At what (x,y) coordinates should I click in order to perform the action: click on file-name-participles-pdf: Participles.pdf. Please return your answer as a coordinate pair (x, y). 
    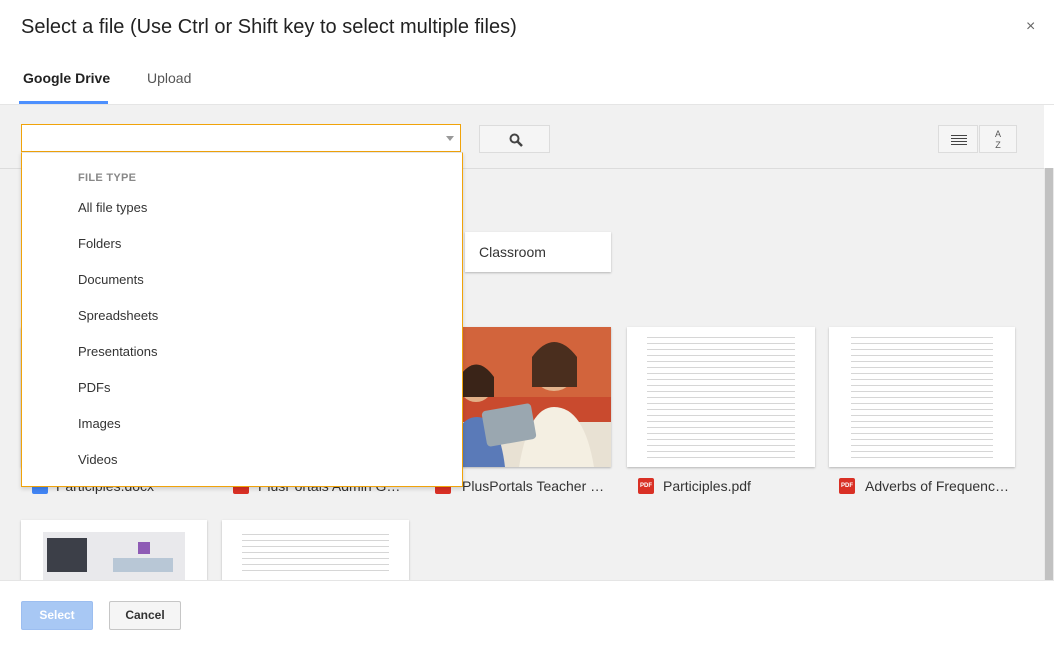
    Looking at the image, I should click on (707, 486).